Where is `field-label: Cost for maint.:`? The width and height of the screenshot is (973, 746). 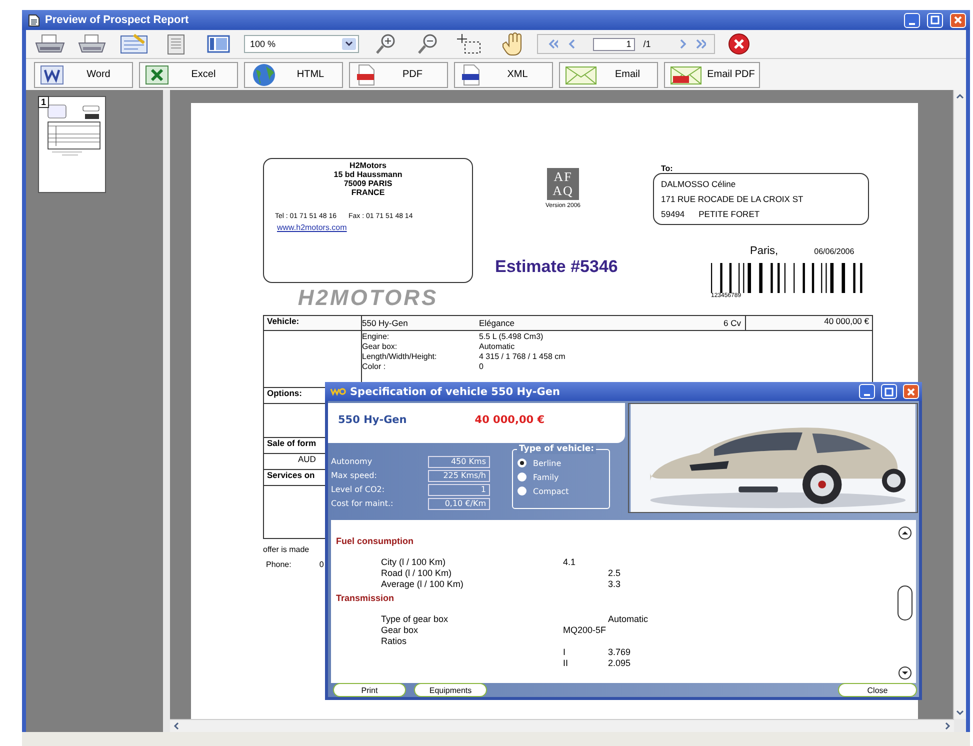
field-label: Cost for maint.: is located at coordinates (362, 504).